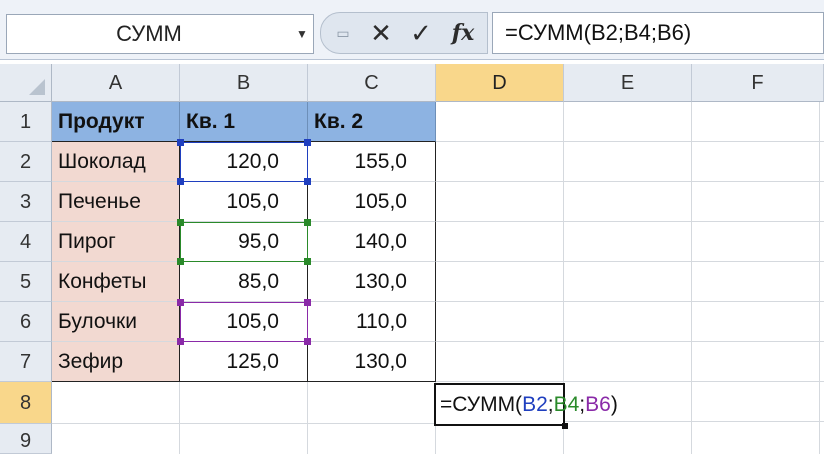  What do you see at coordinates (372, 282) in the screenshot?
I see `cell-c5: 130,0` at bounding box center [372, 282].